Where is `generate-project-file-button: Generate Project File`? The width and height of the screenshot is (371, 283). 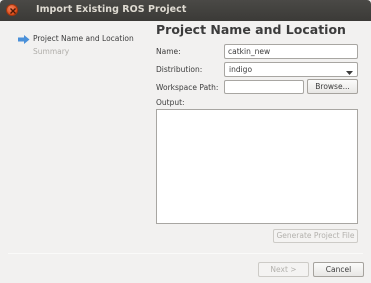 generate-project-file-button: Generate Project File is located at coordinates (315, 236).